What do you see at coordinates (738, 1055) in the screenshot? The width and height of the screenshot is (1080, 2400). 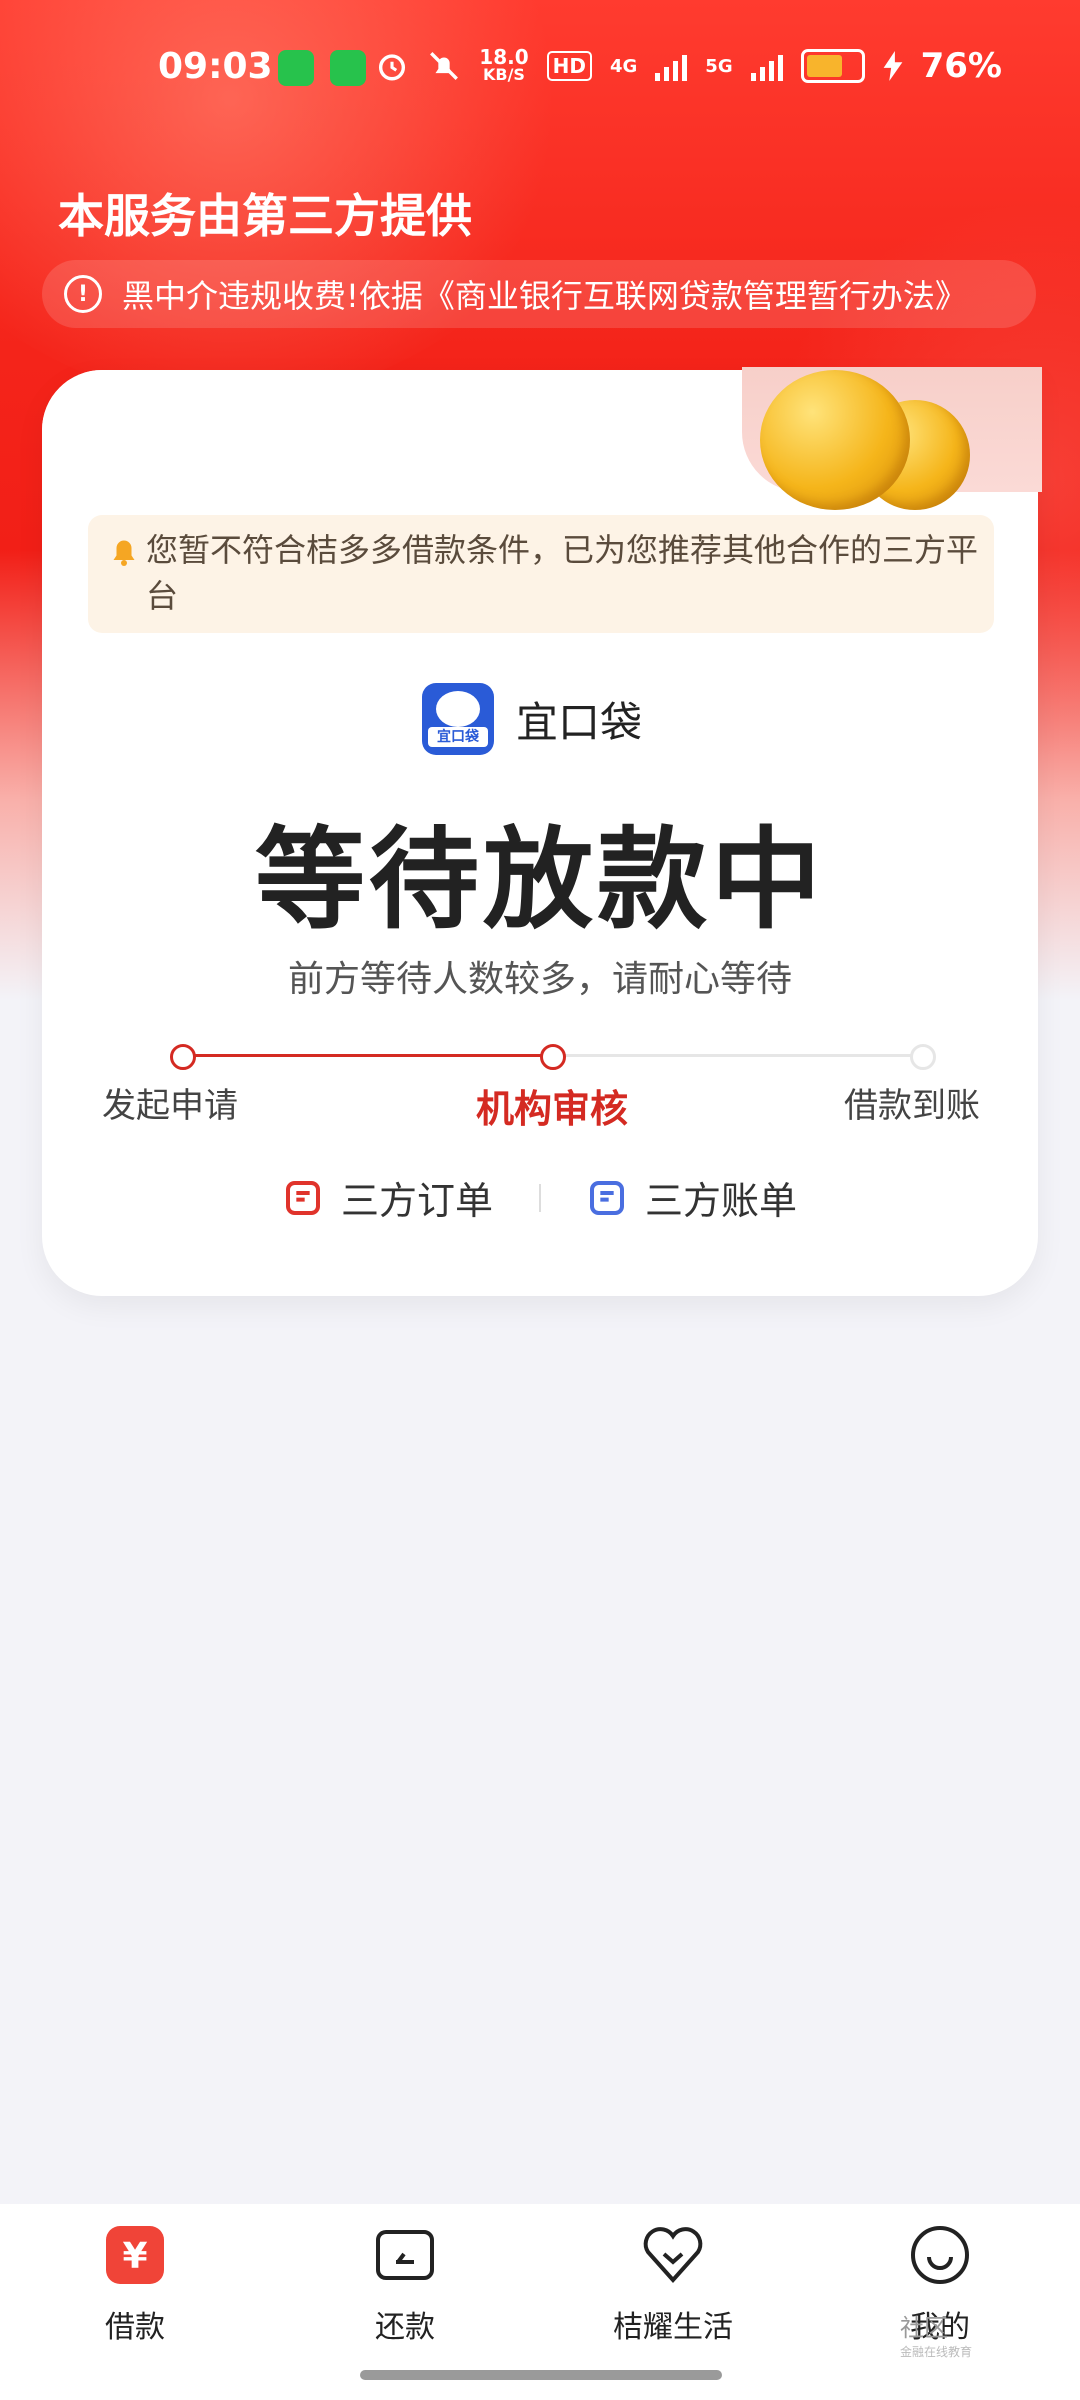 I see `step-track-pending` at bounding box center [738, 1055].